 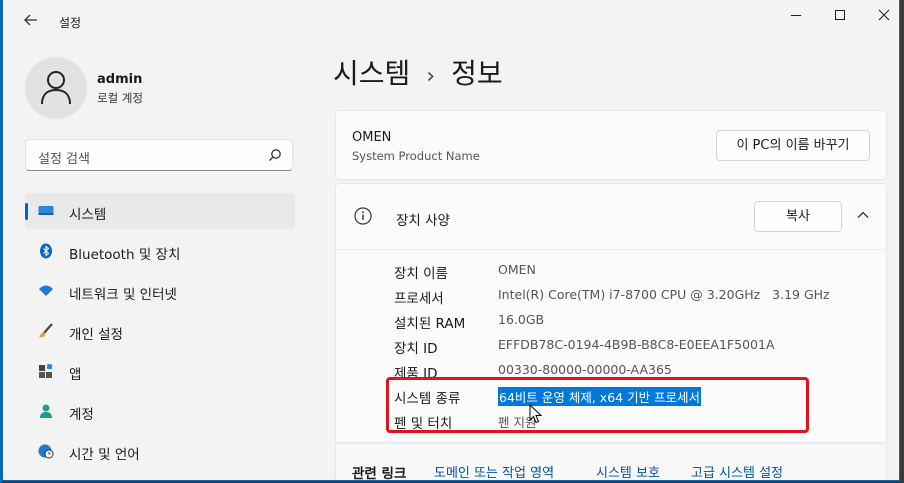 I want to click on search-icon, so click(x=275, y=155).